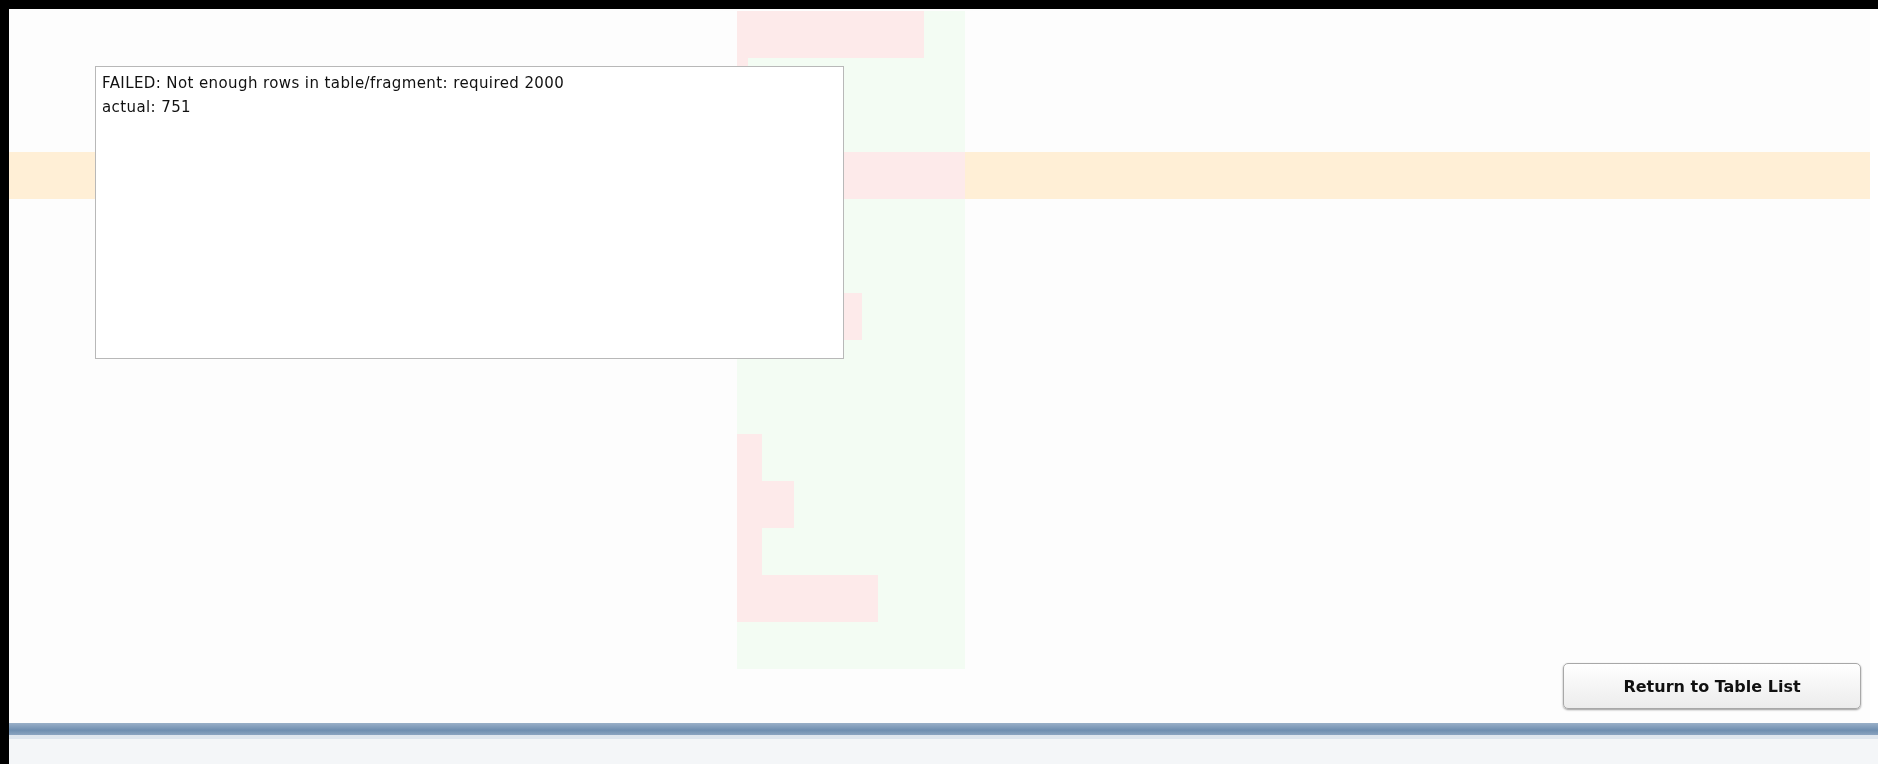 The height and width of the screenshot is (764, 1878). What do you see at coordinates (334, 83) in the screenshot?
I see `message-text: FAILED: Not enough rows in table/fragment: required 2000` at bounding box center [334, 83].